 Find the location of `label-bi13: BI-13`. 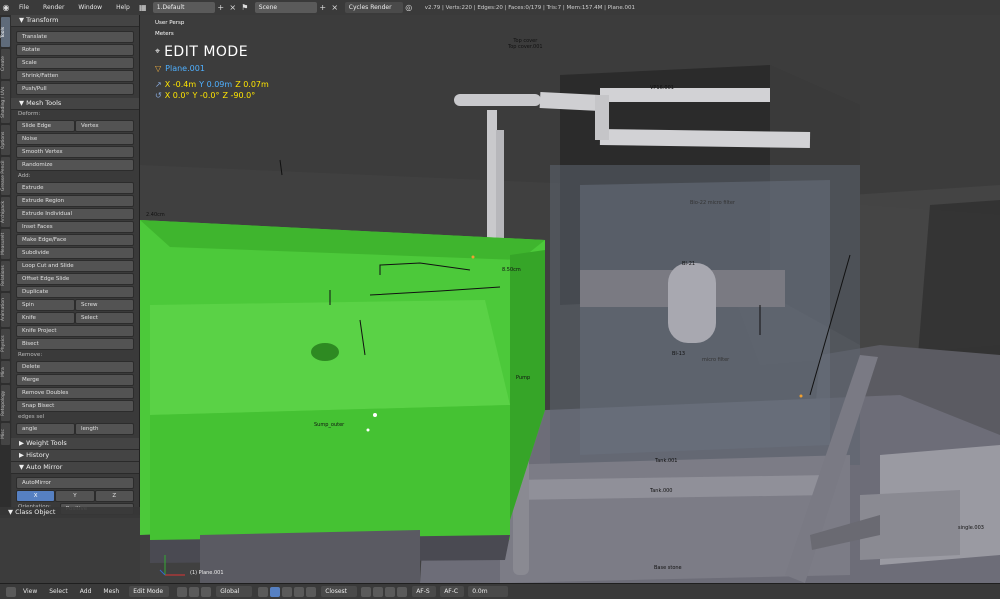

label-bi13: BI-13 is located at coordinates (679, 354).